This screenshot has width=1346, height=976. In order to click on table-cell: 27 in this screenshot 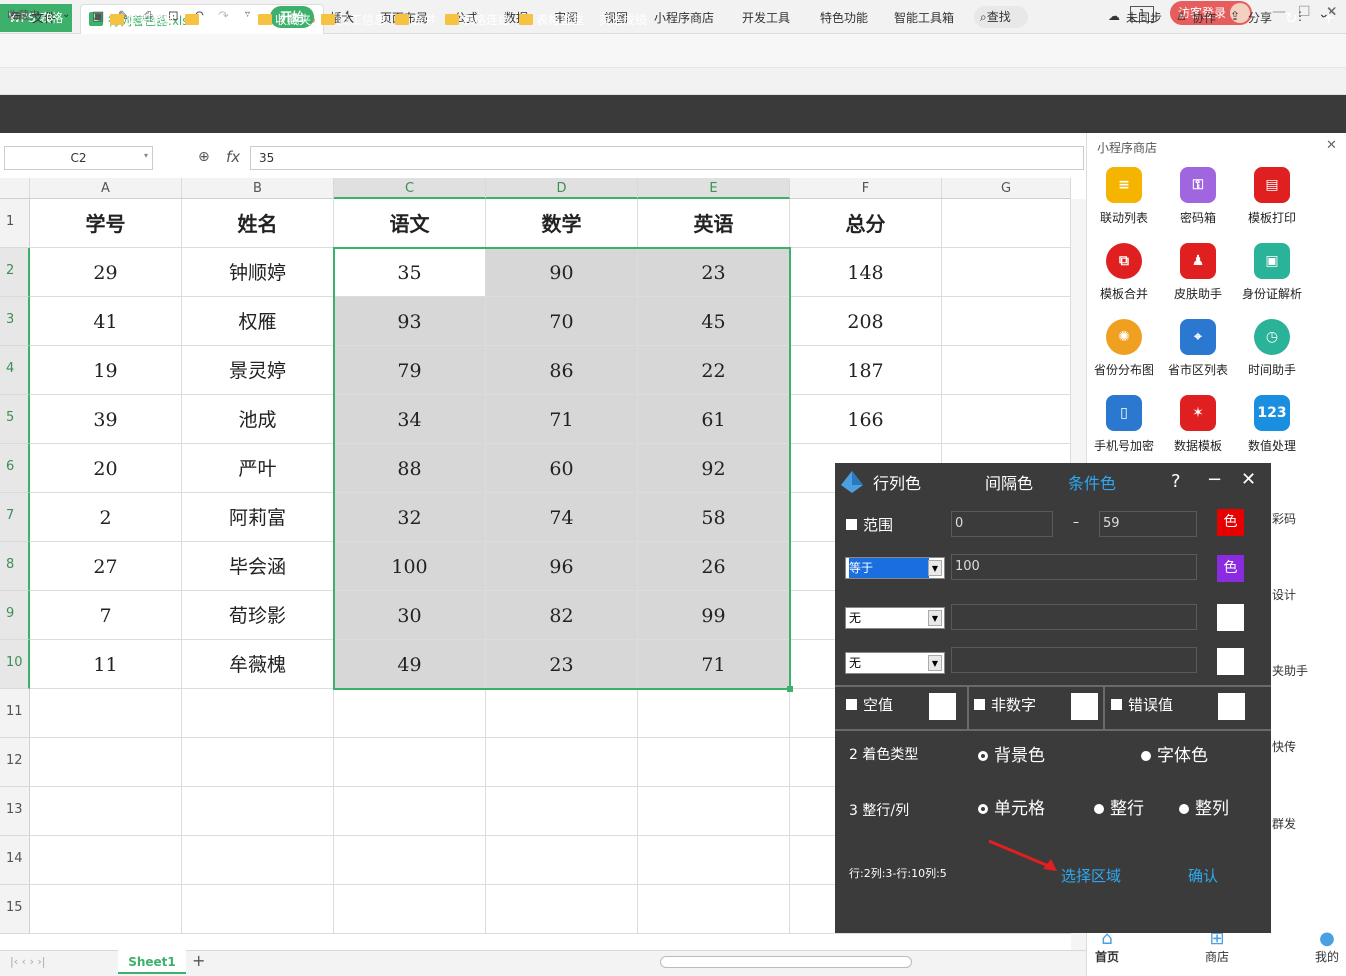, I will do `click(106, 566)`.